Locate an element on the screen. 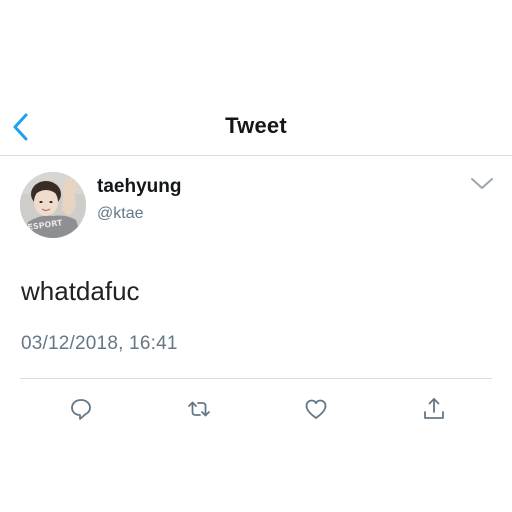 The width and height of the screenshot is (512, 512). navigation-bar: Tweet is located at coordinates (256, 128).